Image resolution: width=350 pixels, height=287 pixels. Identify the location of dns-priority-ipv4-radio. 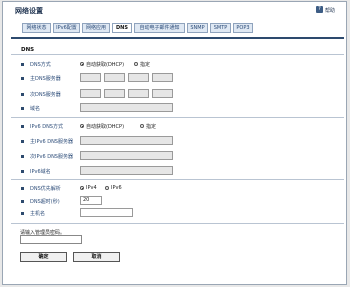
(82, 188).